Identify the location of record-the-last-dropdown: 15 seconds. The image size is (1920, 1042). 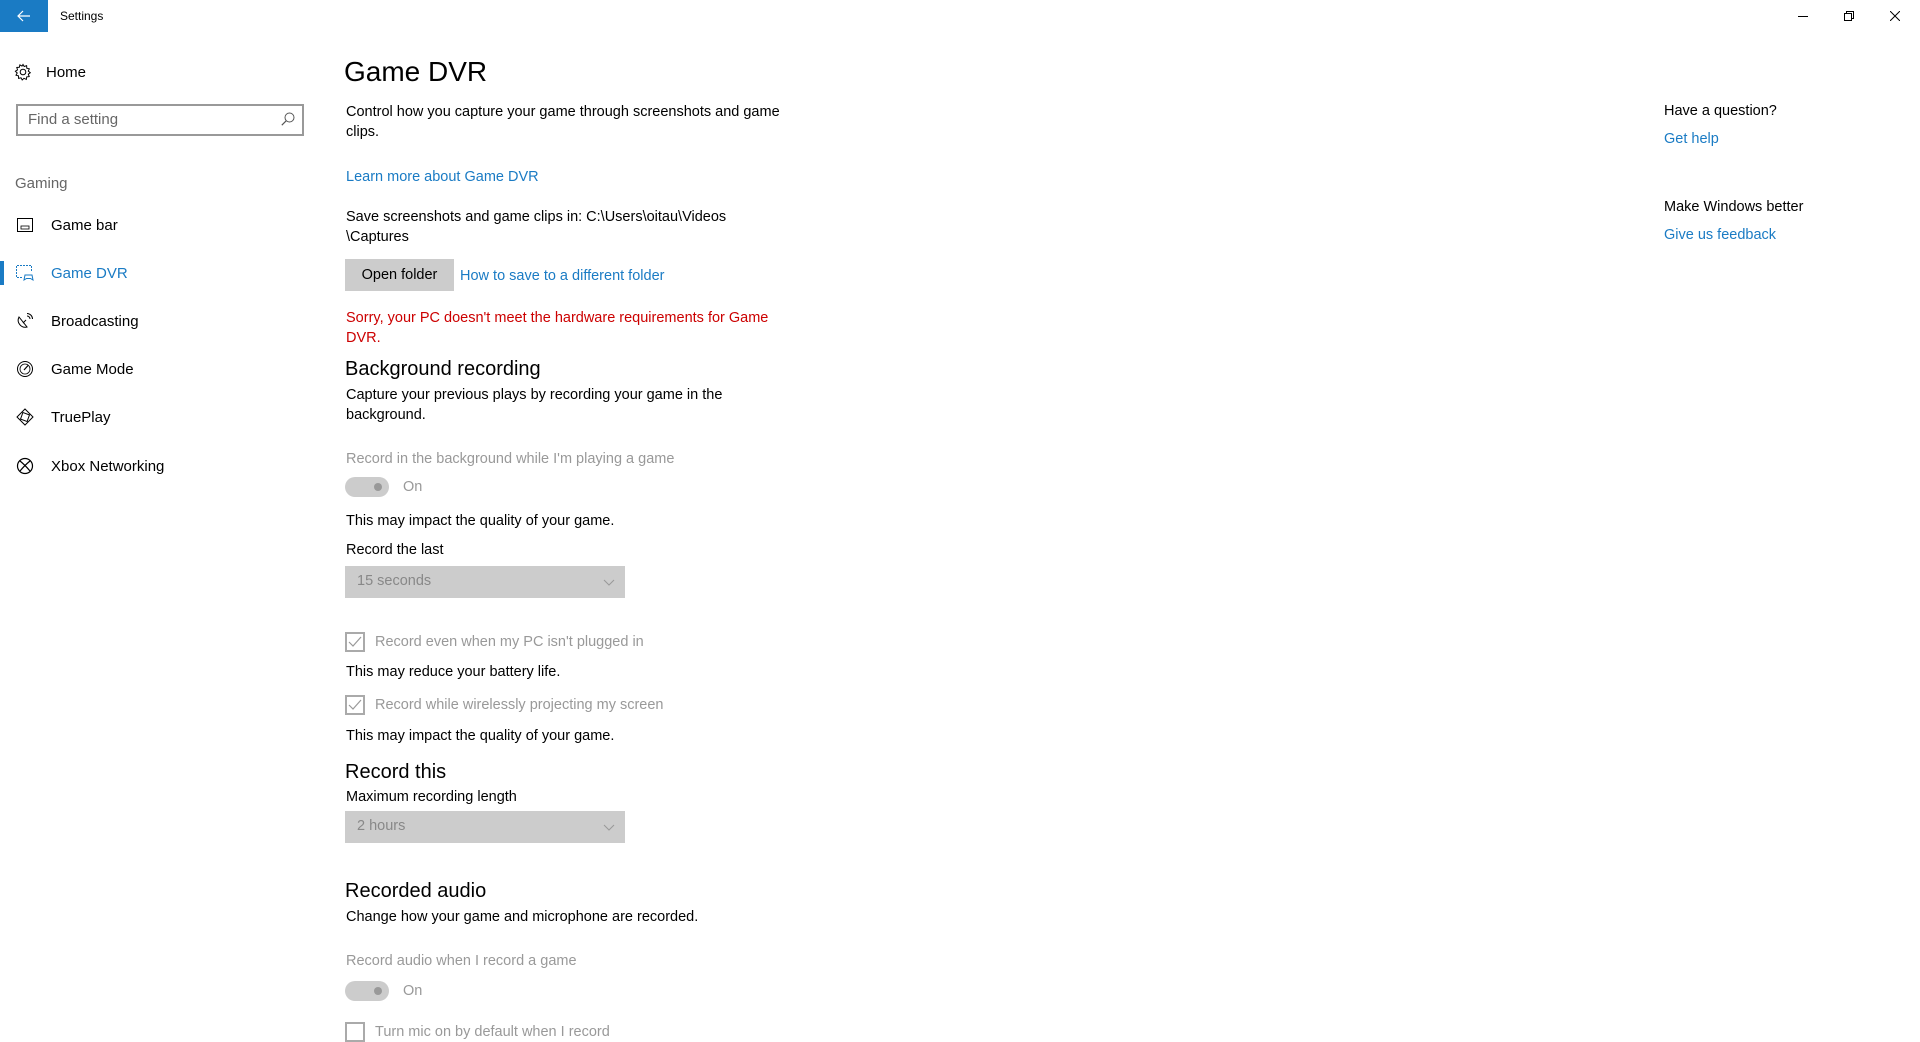
(485, 582).